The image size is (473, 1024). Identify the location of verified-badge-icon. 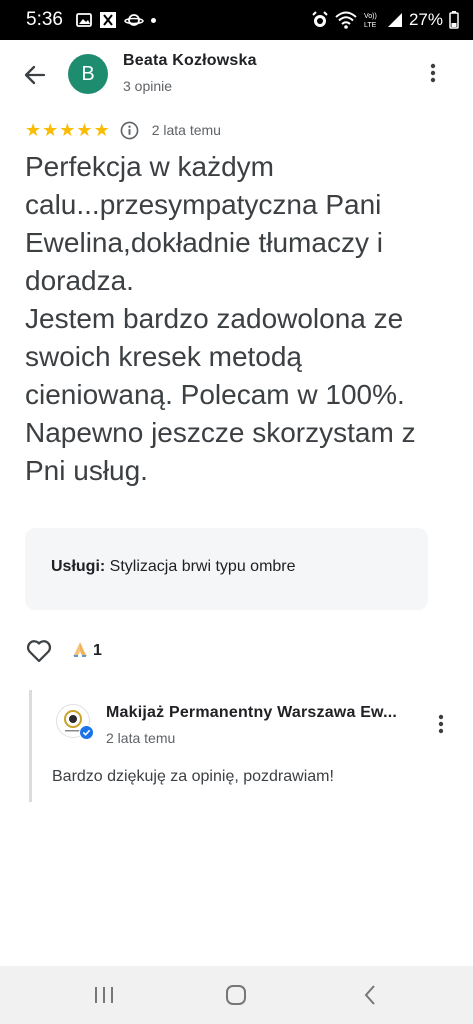
(86, 732).